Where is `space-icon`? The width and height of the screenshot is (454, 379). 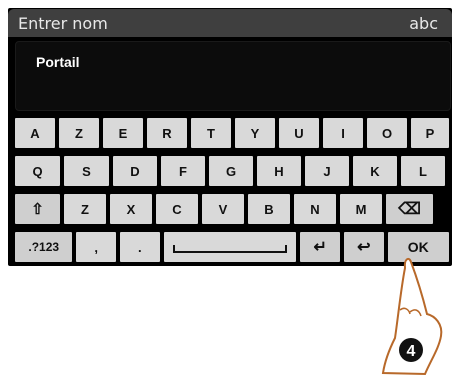
space-icon is located at coordinates (230, 249).